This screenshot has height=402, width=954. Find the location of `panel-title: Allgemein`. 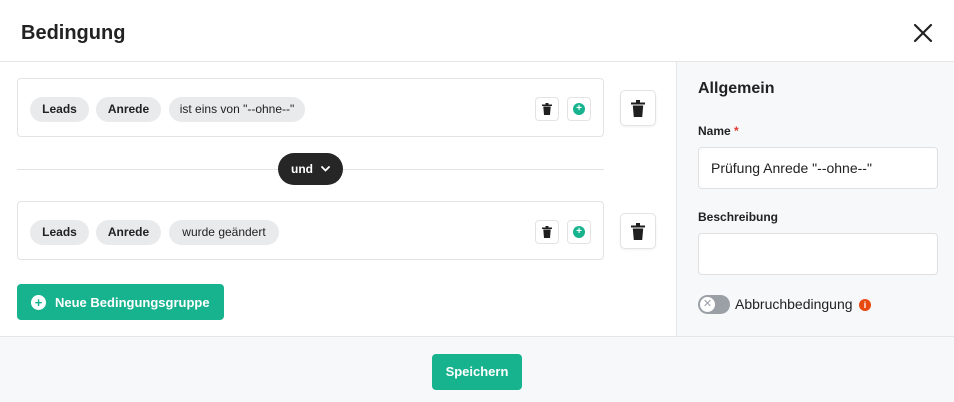

panel-title: Allgemein is located at coordinates (736, 88).